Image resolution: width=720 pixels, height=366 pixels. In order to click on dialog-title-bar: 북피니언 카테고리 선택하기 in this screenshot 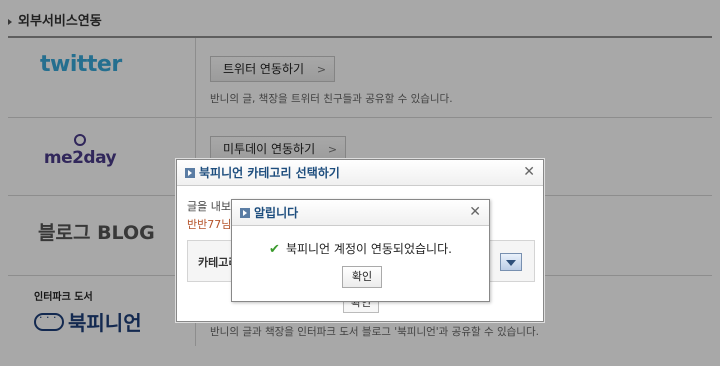, I will do `click(360, 173)`.